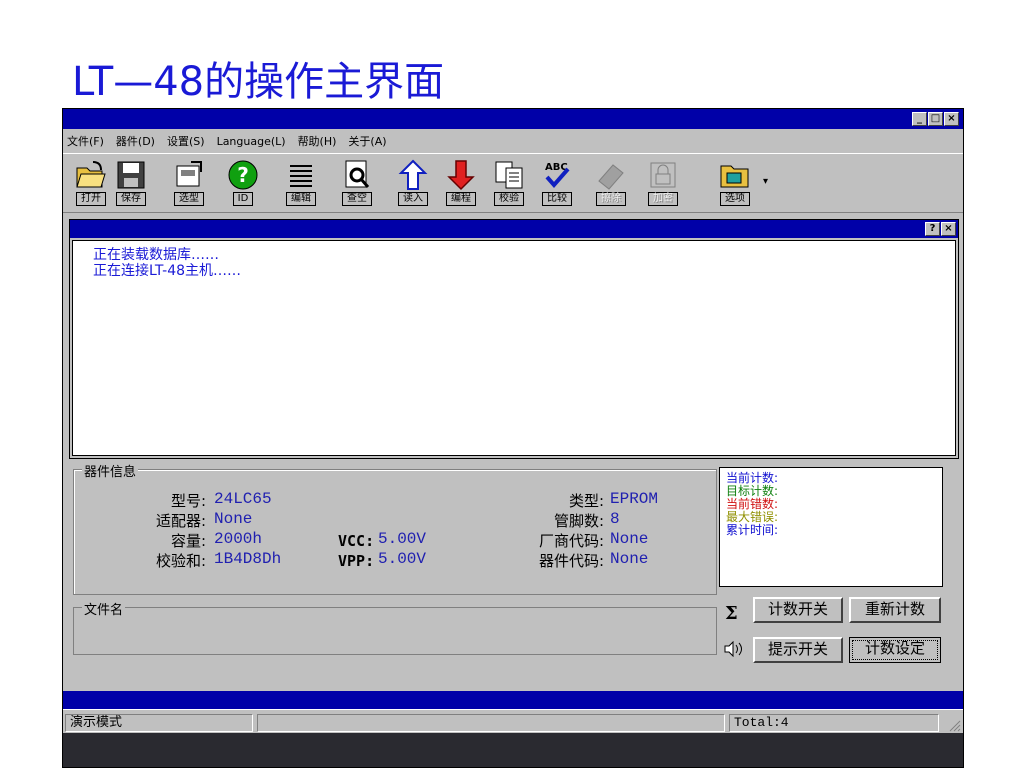  Describe the element at coordinates (110, 470) in the screenshot. I see `device-info-title: 器件信息` at that location.